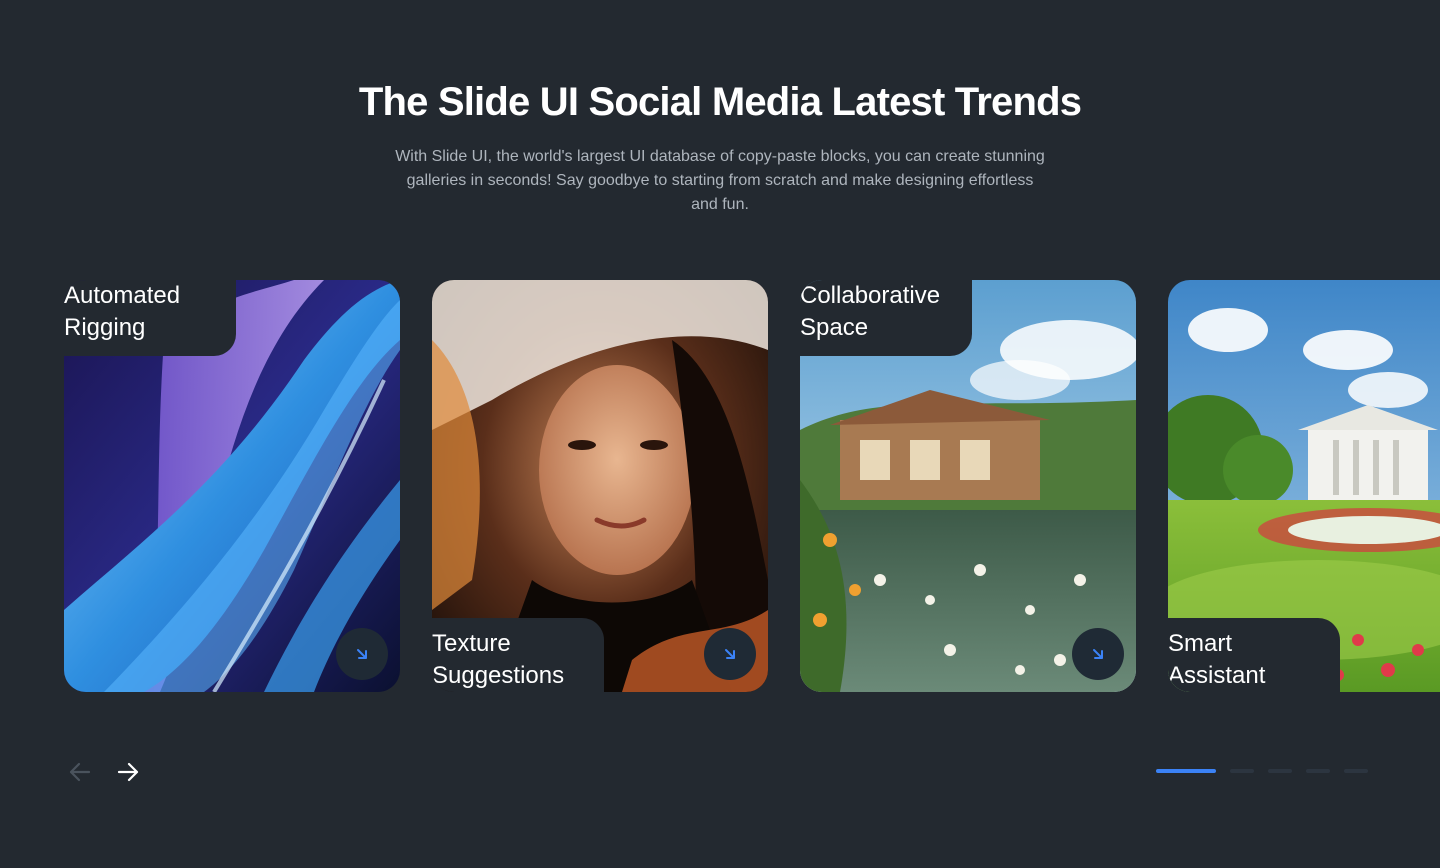 This screenshot has width=1440, height=868. Describe the element at coordinates (122, 311) in the screenshot. I see `card-title: Automated Rigging` at that location.